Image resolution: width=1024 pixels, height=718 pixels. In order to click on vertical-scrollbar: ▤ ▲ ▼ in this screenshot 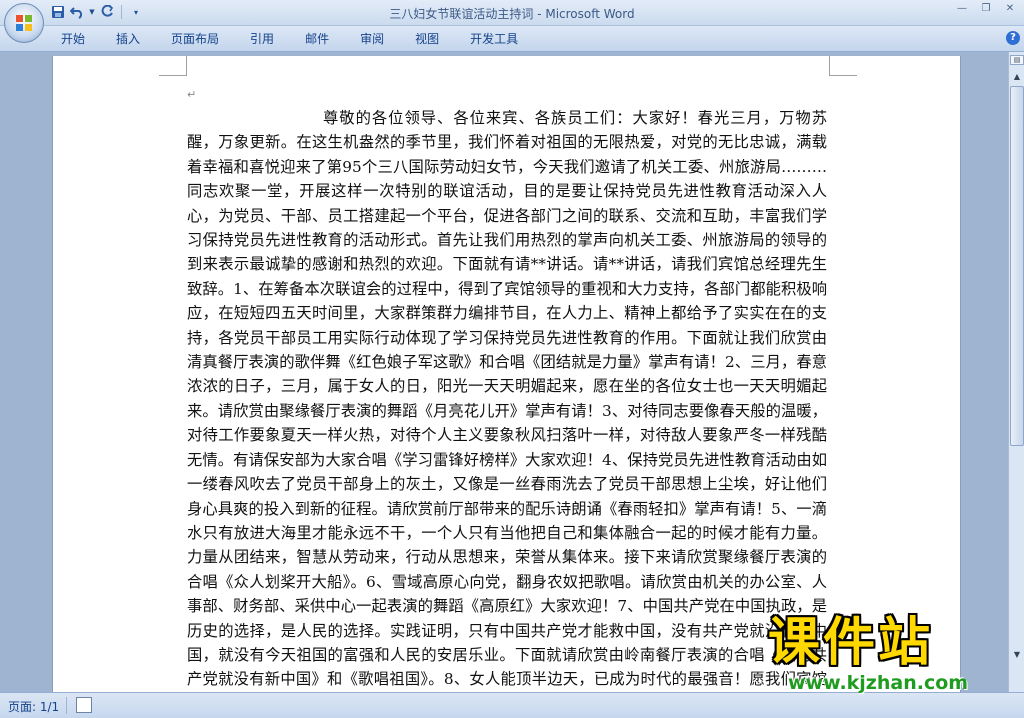, I will do `click(1016, 372)`.